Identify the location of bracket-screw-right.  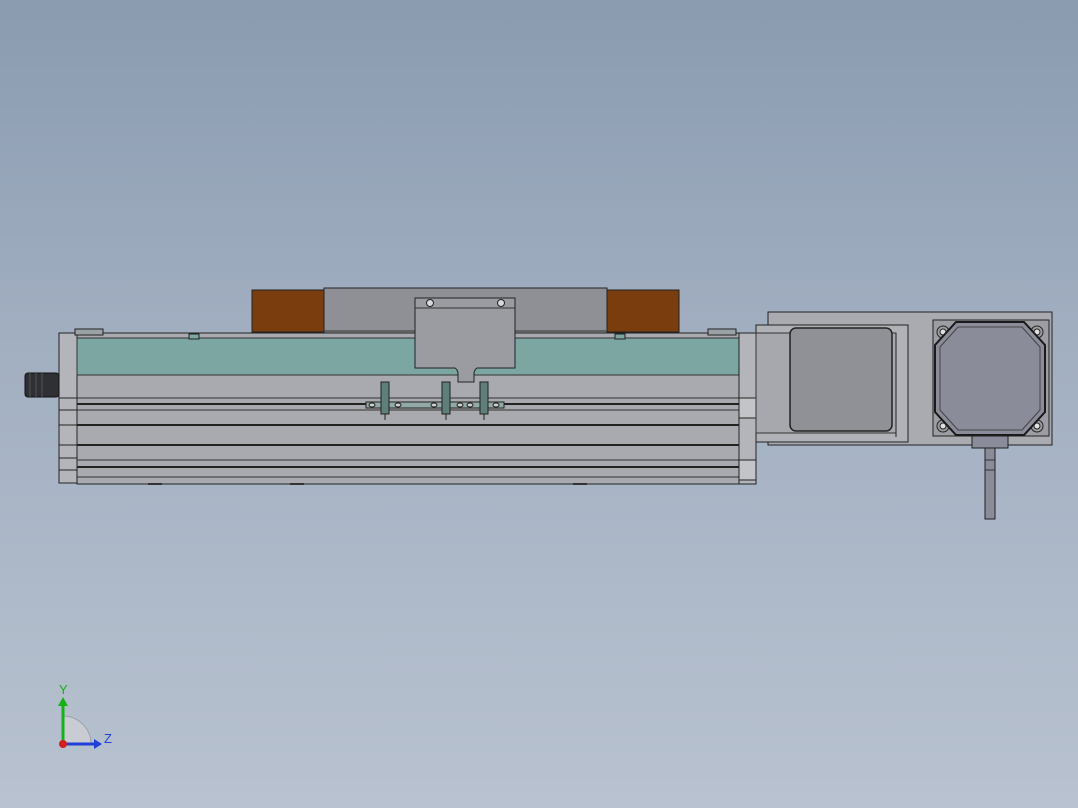
(501, 303).